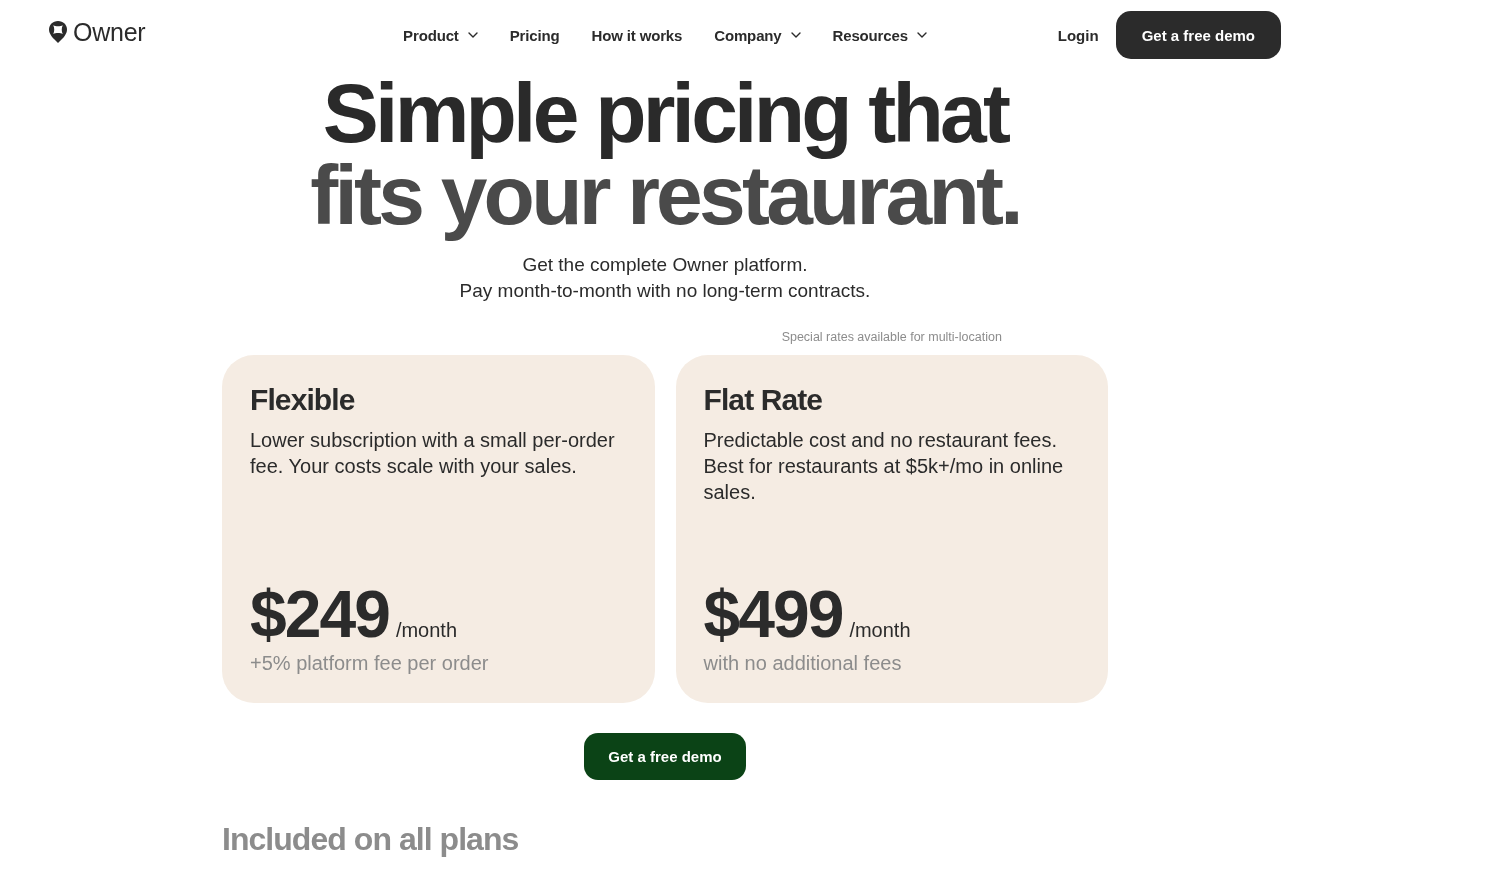 This screenshot has height=878, width=1493. Describe the element at coordinates (763, 400) in the screenshot. I see `plan-name: Flat Rate` at that location.